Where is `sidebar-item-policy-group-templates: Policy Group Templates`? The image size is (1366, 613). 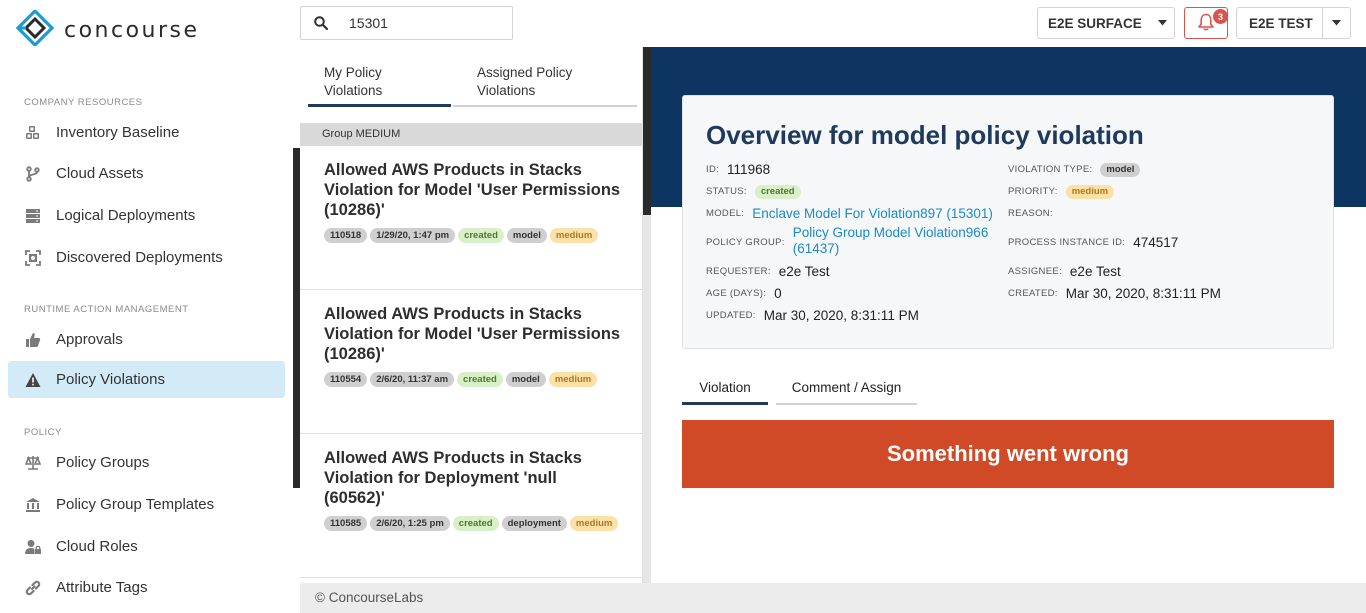 sidebar-item-policy-group-templates: Policy Group Templates is located at coordinates (146, 504).